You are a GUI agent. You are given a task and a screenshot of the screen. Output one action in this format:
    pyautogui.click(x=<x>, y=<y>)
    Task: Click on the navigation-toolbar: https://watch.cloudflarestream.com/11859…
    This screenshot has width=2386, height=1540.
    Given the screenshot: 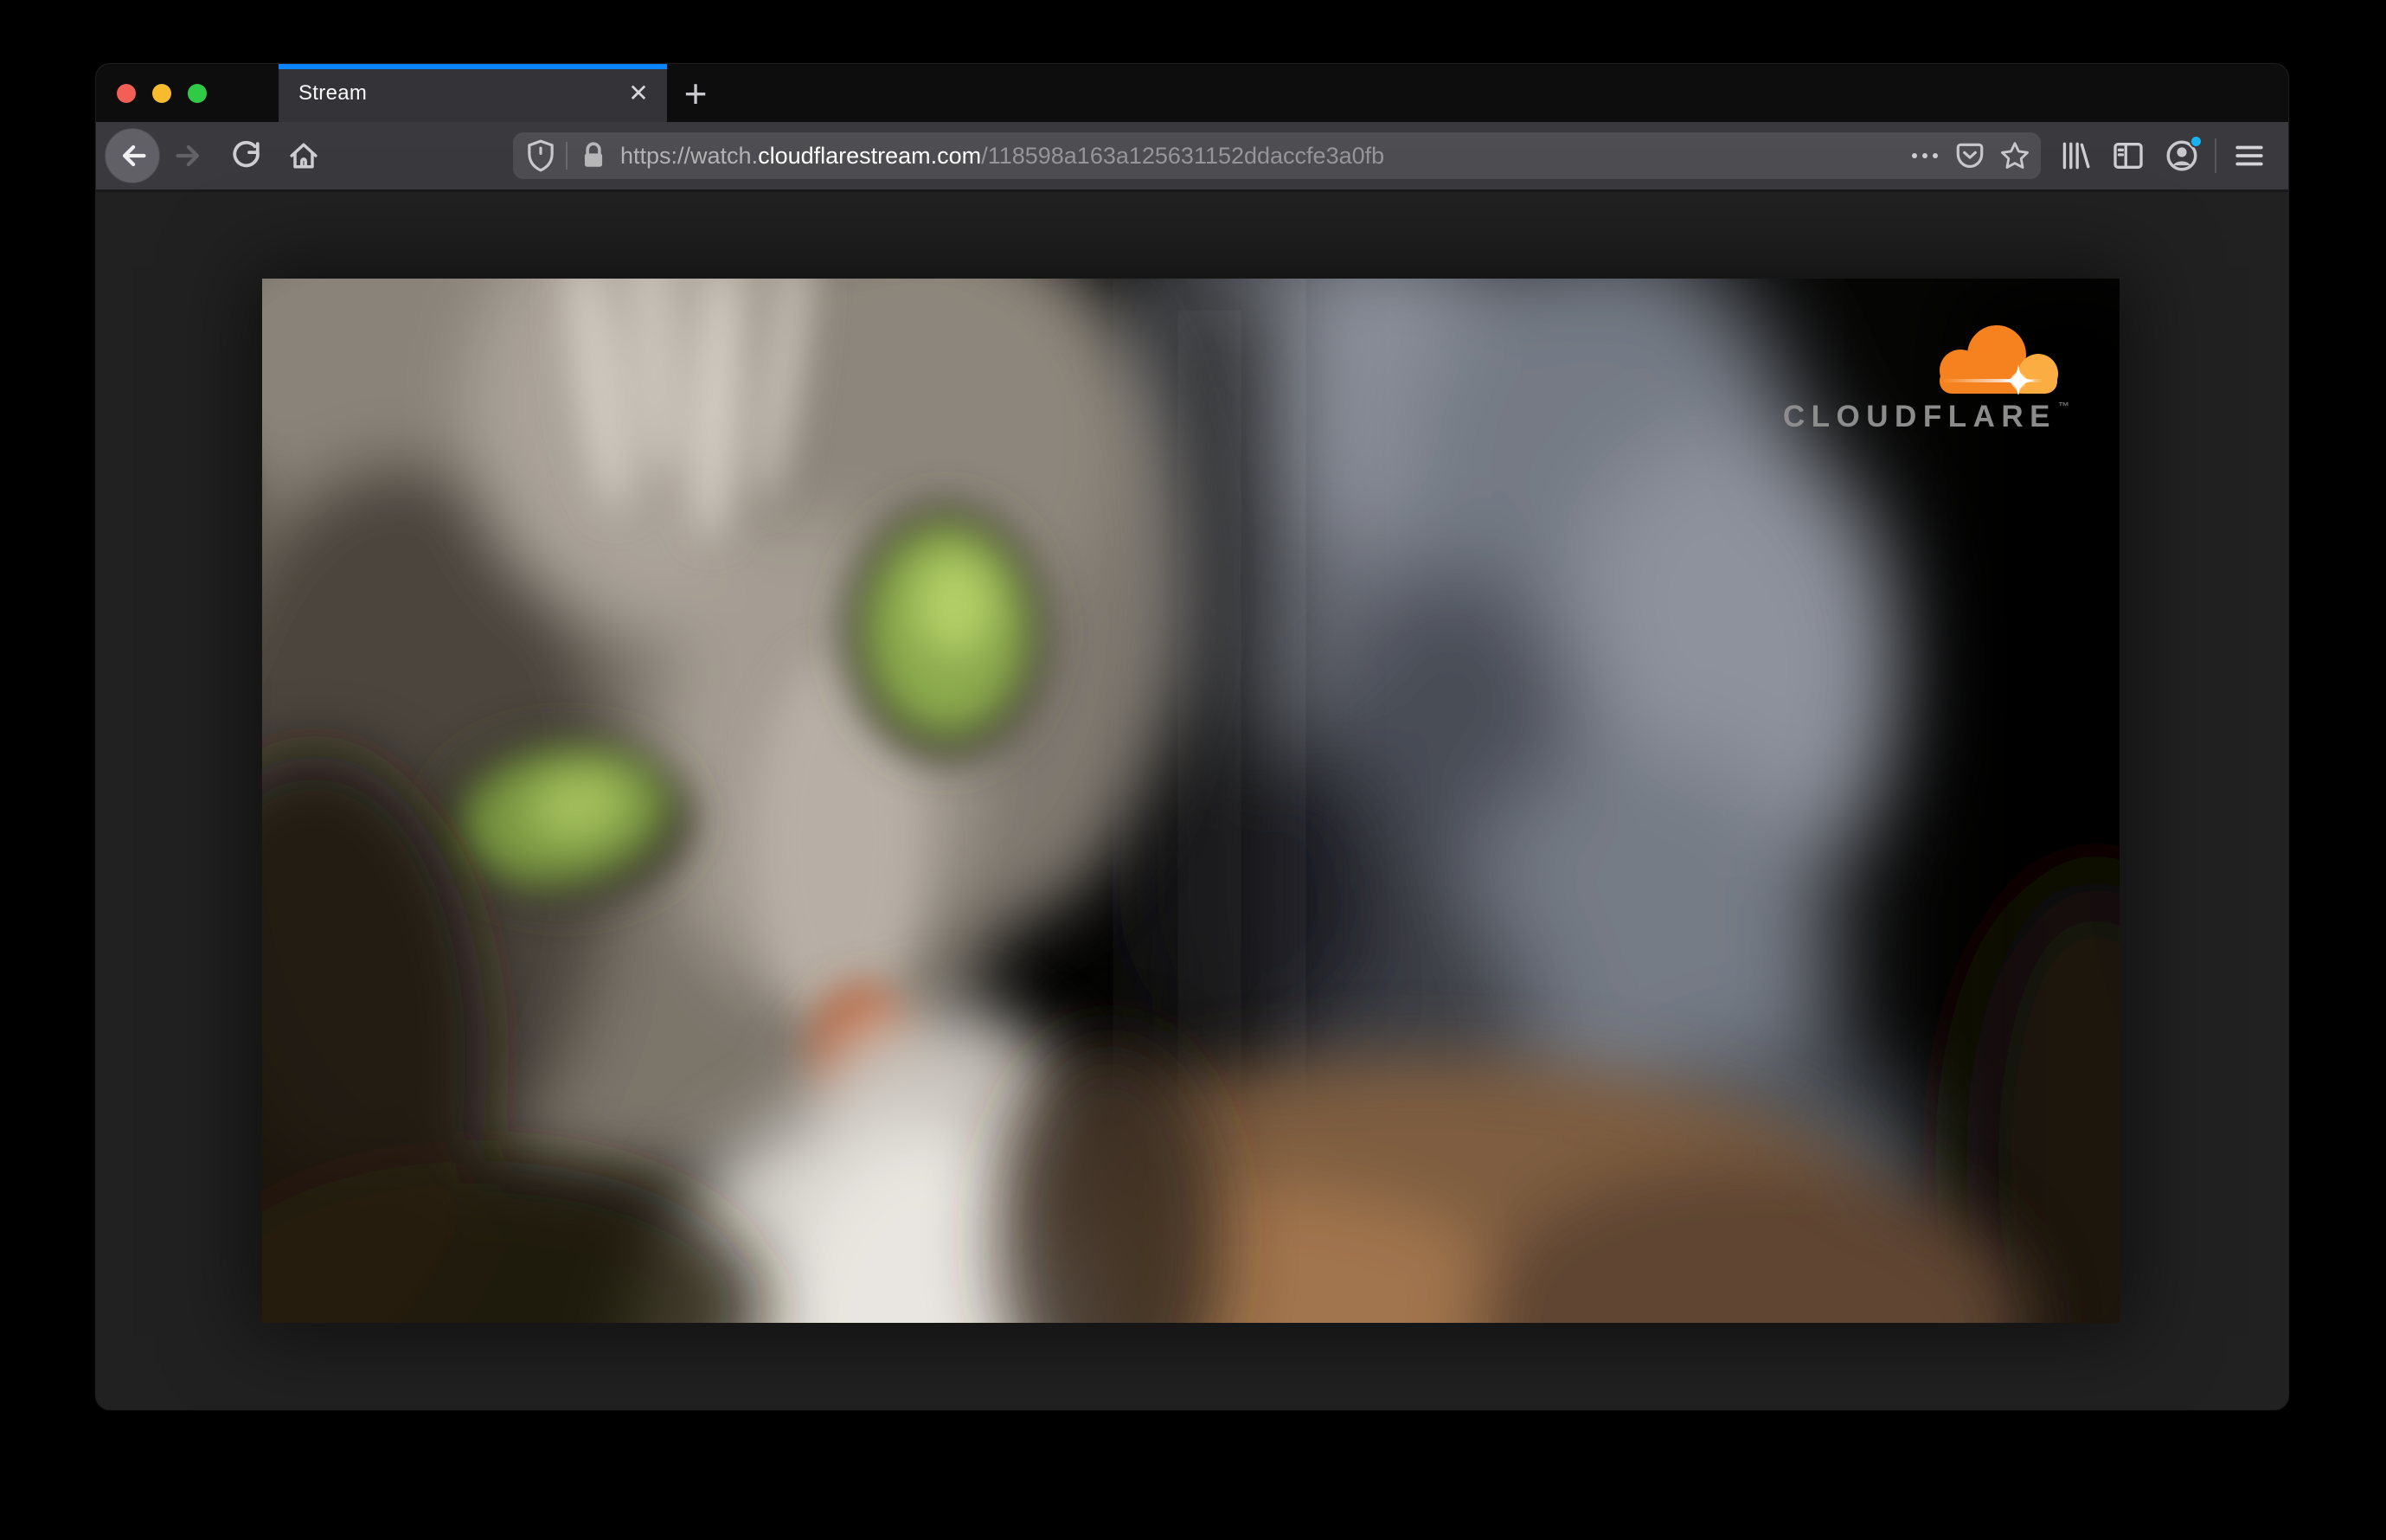 What is the action you would take?
    pyautogui.click(x=1192, y=157)
    